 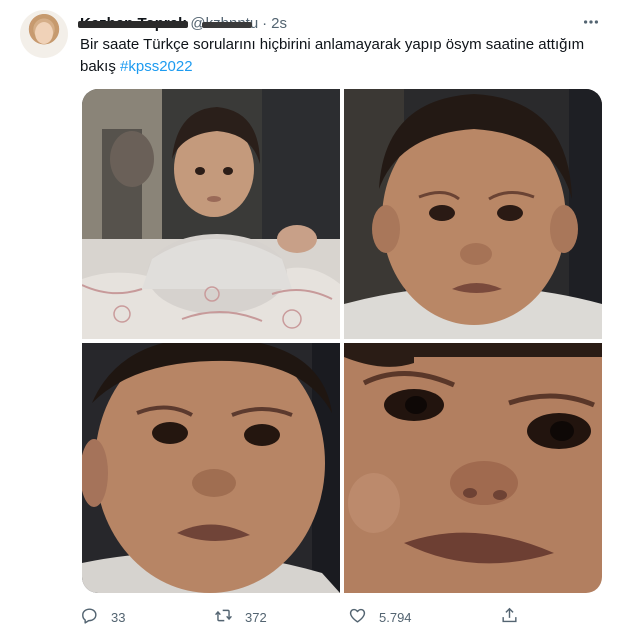 What do you see at coordinates (156, 66) in the screenshot?
I see `hashtag-link: #kpss2022` at bounding box center [156, 66].